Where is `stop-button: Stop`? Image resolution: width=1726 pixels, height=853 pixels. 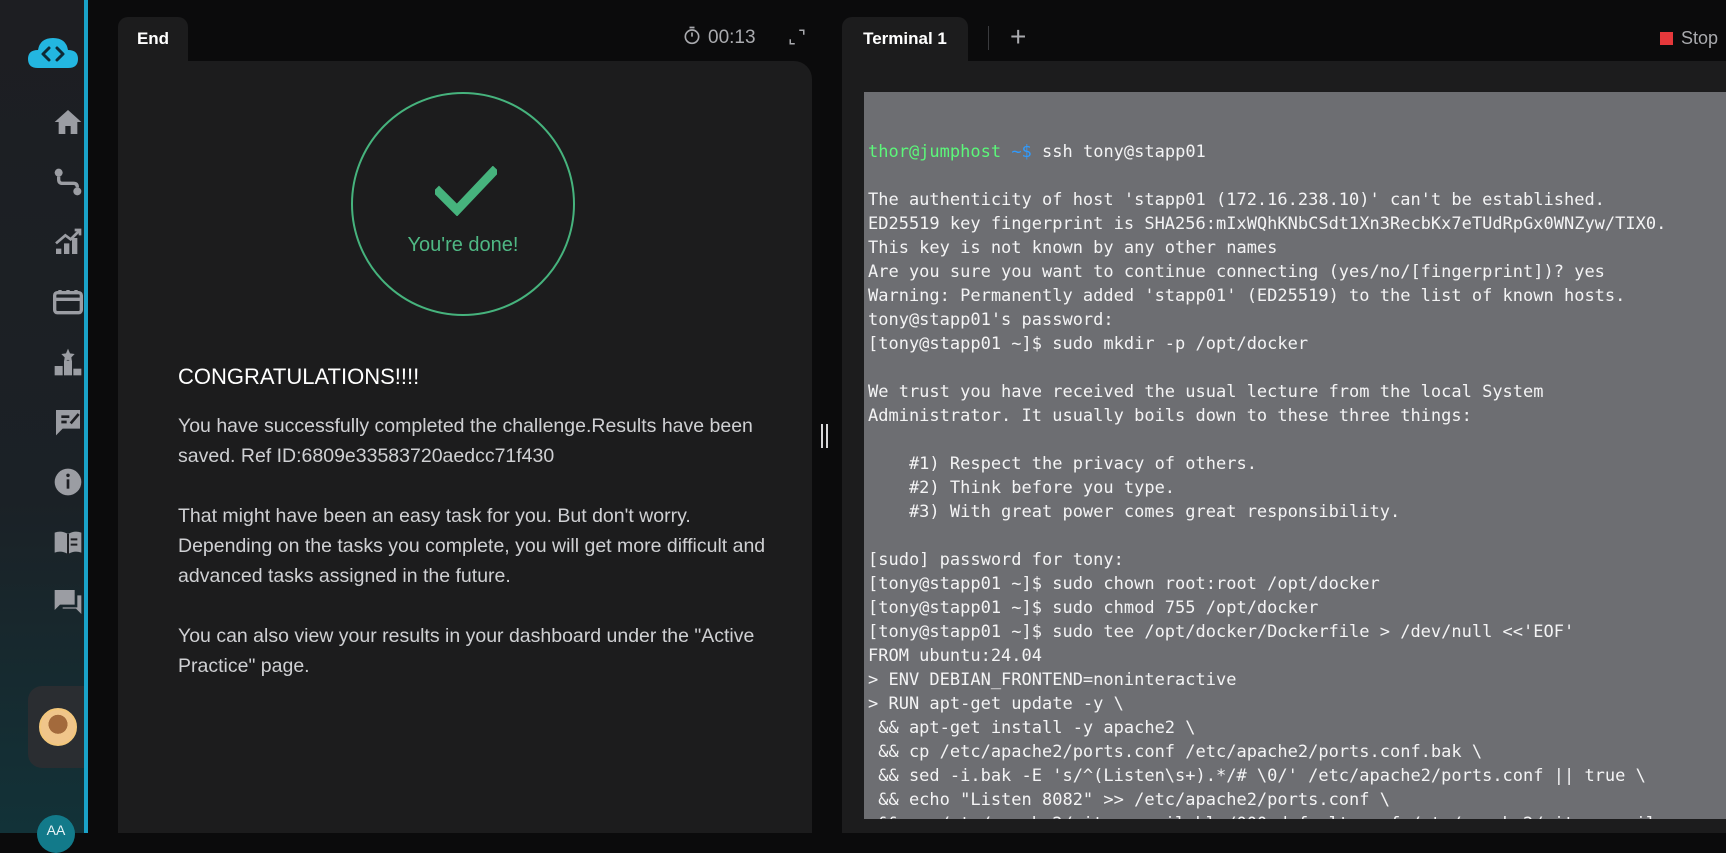
stop-button: Stop is located at coordinates (1689, 38).